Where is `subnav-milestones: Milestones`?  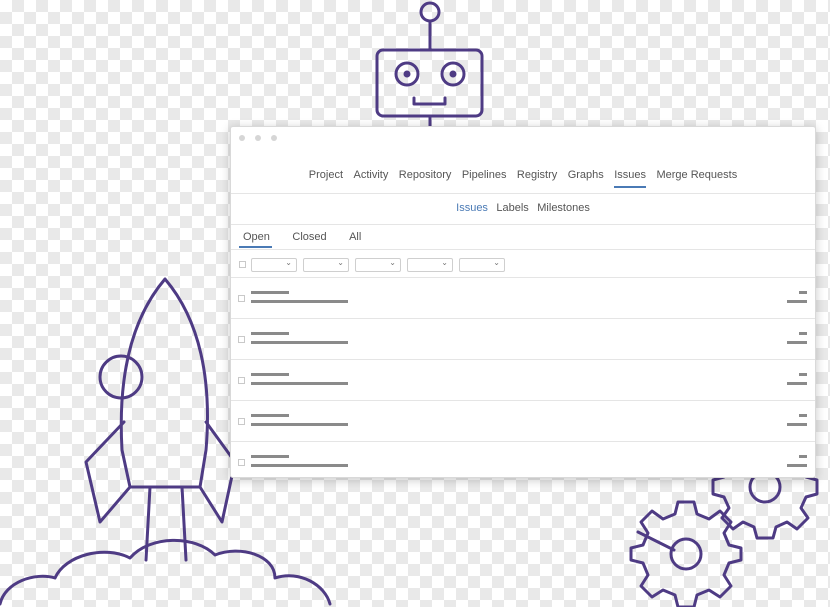 subnav-milestones: Milestones is located at coordinates (563, 208).